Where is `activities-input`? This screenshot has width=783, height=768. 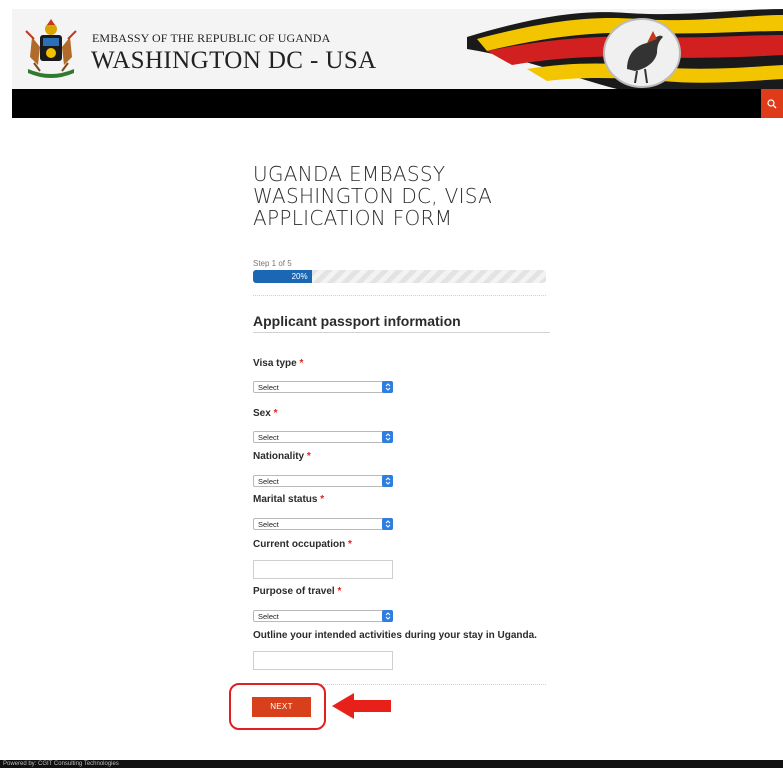 activities-input is located at coordinates (323, 660).